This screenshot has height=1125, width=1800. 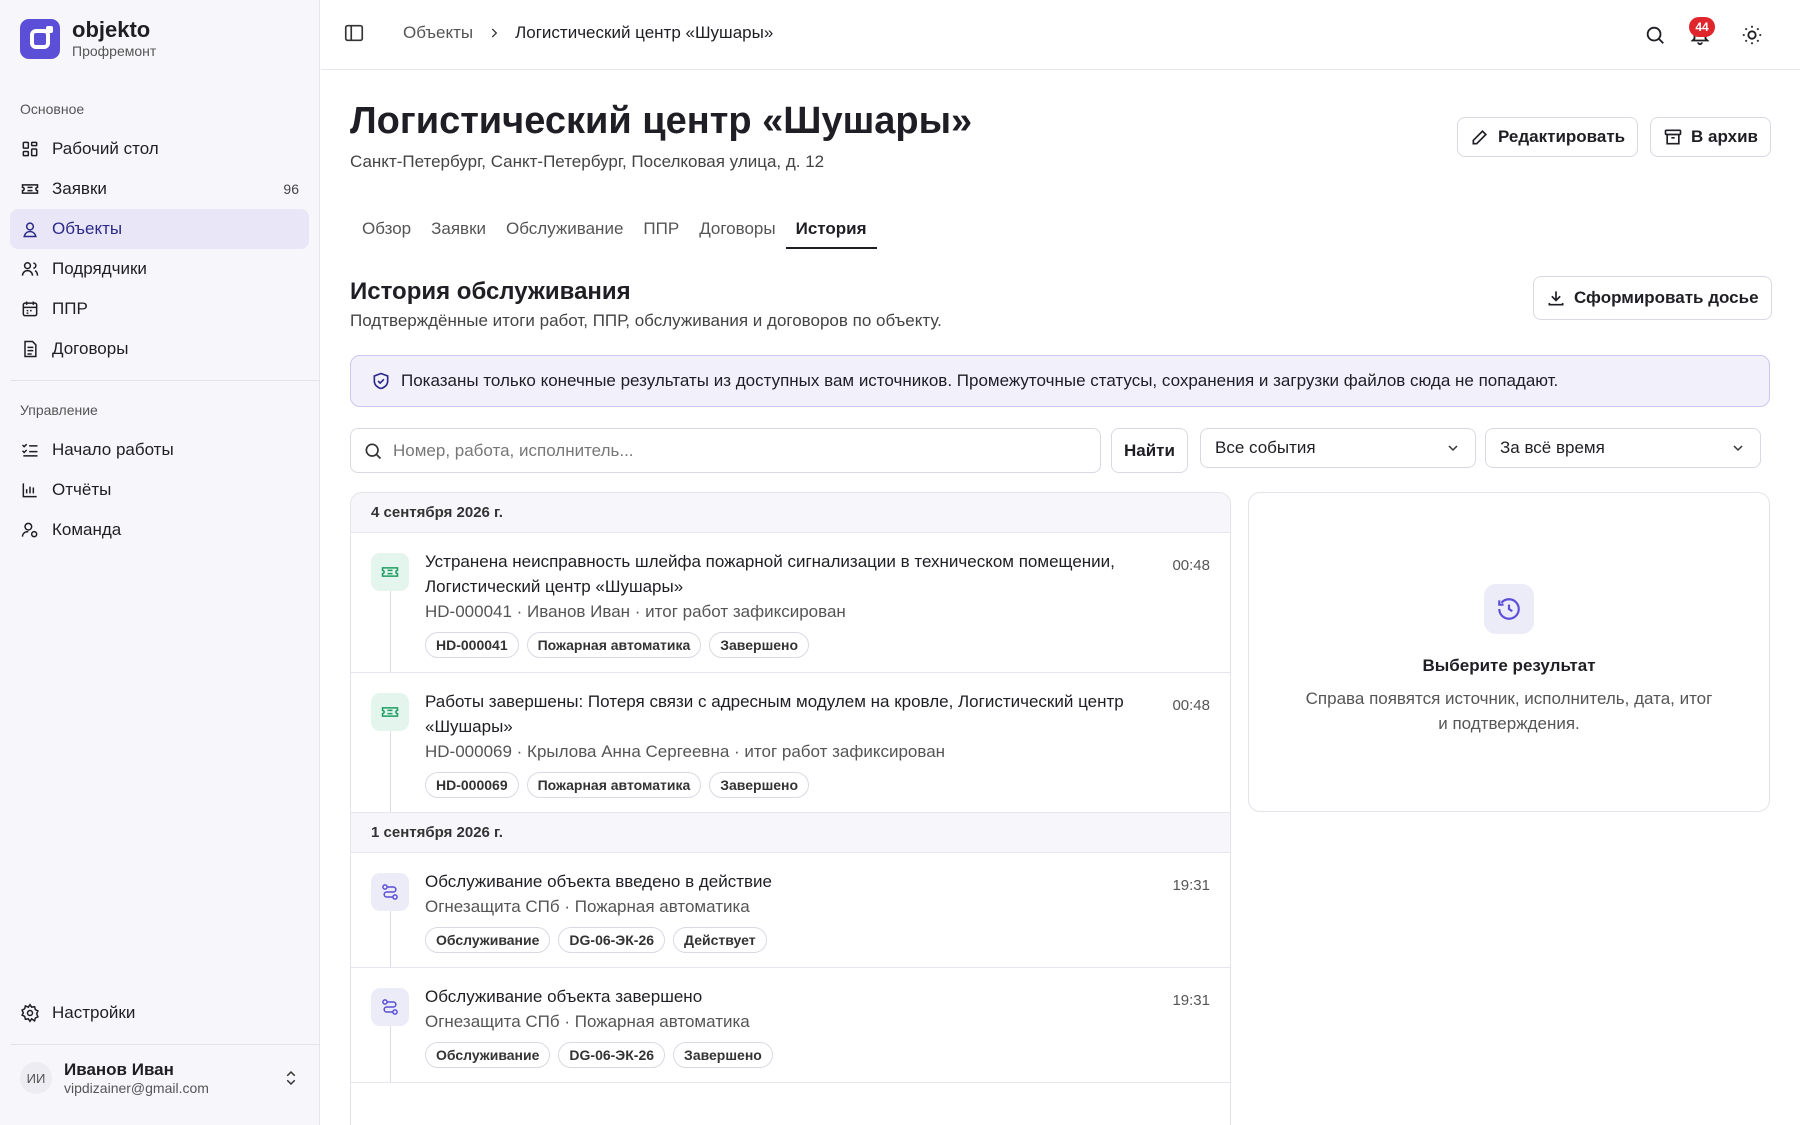 I want to click on user-menu: ИИ Иванов Иван vipdizainer@gmail.com, so click(x=160, y=1078).